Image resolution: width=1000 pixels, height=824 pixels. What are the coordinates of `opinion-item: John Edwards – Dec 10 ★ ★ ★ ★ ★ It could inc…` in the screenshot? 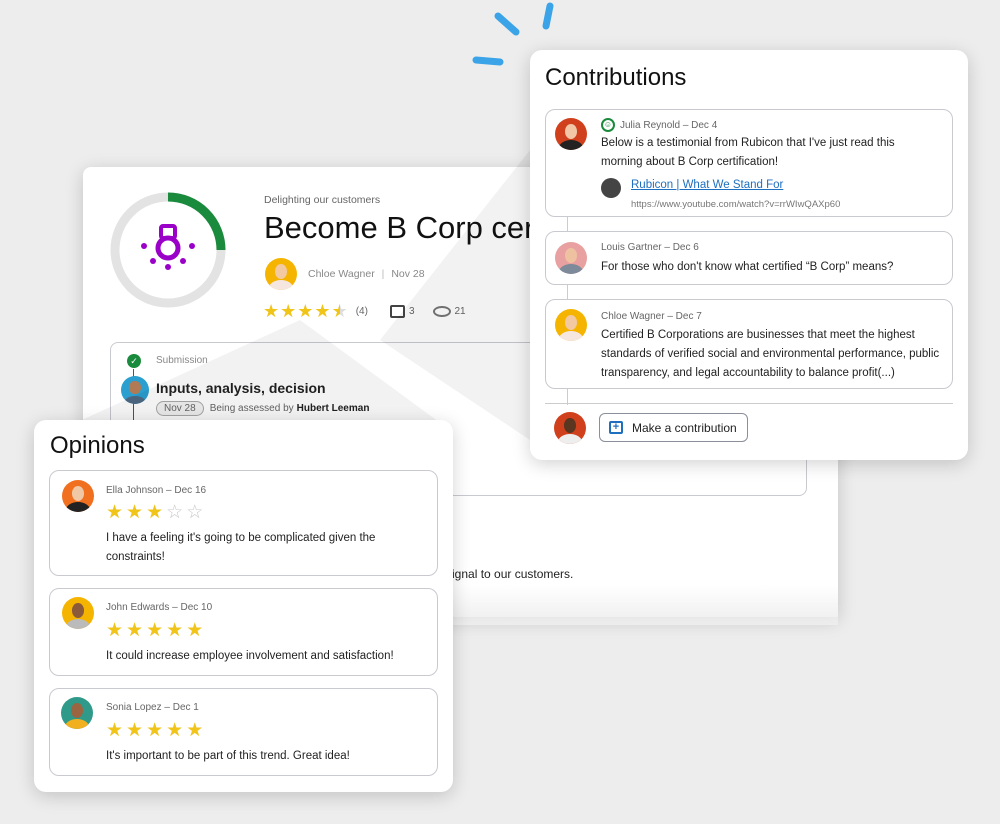 It's located at (243, 632).